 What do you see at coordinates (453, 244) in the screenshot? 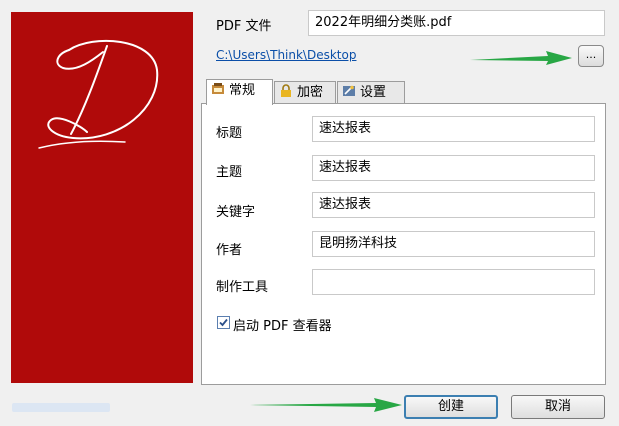
I see `author-input: 昆明扬洋科技` at bounding box center [453, 244].